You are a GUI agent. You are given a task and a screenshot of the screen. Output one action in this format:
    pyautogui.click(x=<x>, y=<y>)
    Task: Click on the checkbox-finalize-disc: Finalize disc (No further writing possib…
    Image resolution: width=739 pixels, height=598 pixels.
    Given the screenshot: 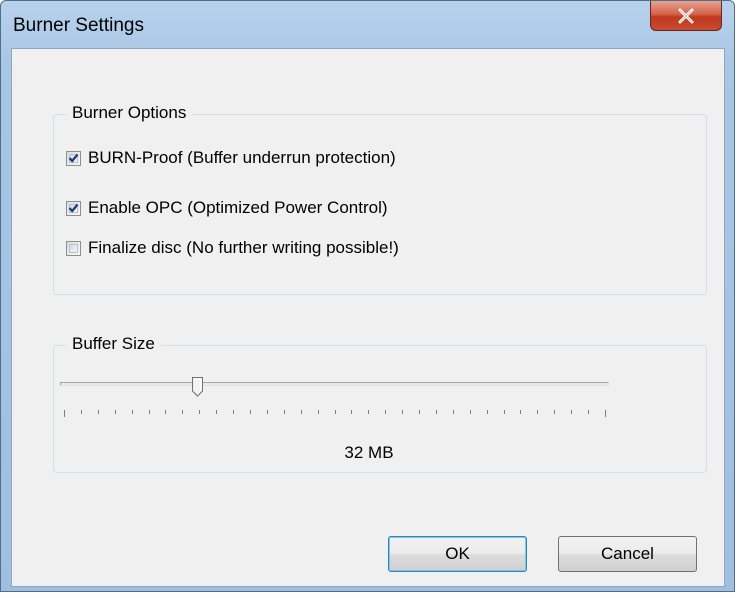 What is the action you would take?
    pyautogui.click(x=232, y=248)
    